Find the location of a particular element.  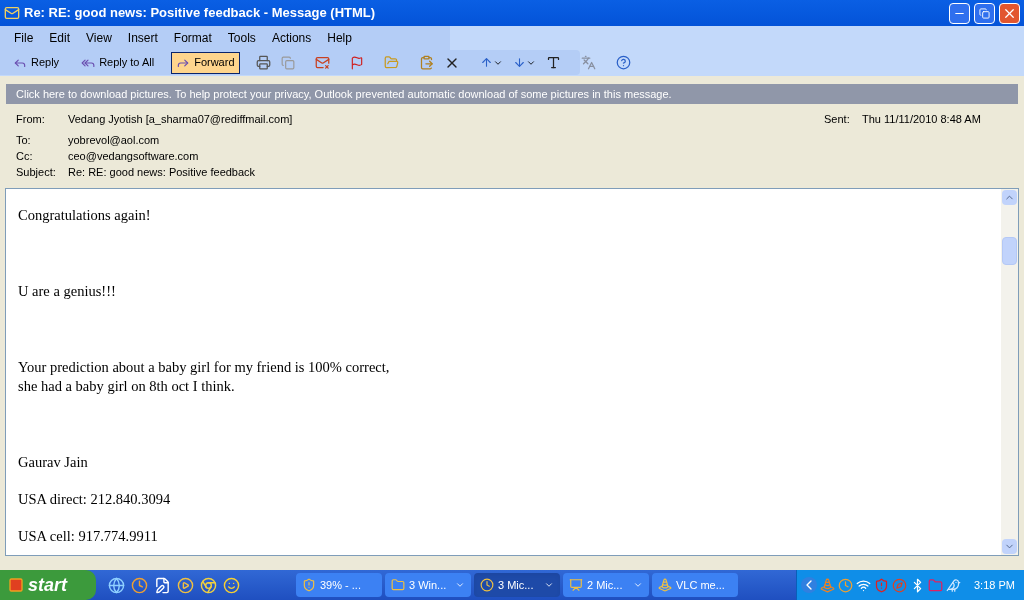

window-title: Re: RE: good news: Positive feedback - Message (HTML) is located at coordinates (200, 13).